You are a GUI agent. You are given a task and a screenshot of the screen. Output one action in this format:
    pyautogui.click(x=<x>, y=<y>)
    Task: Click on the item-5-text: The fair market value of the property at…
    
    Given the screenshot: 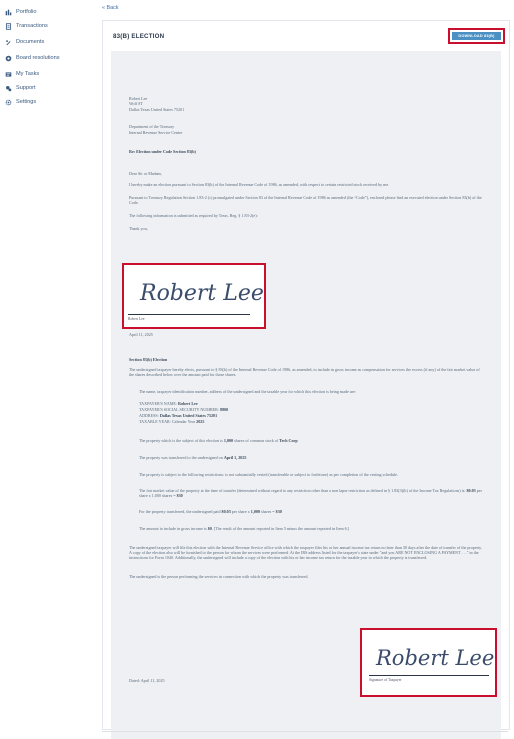 What is the action you would take?
    pyautogui.click(x=302, y=490)
    